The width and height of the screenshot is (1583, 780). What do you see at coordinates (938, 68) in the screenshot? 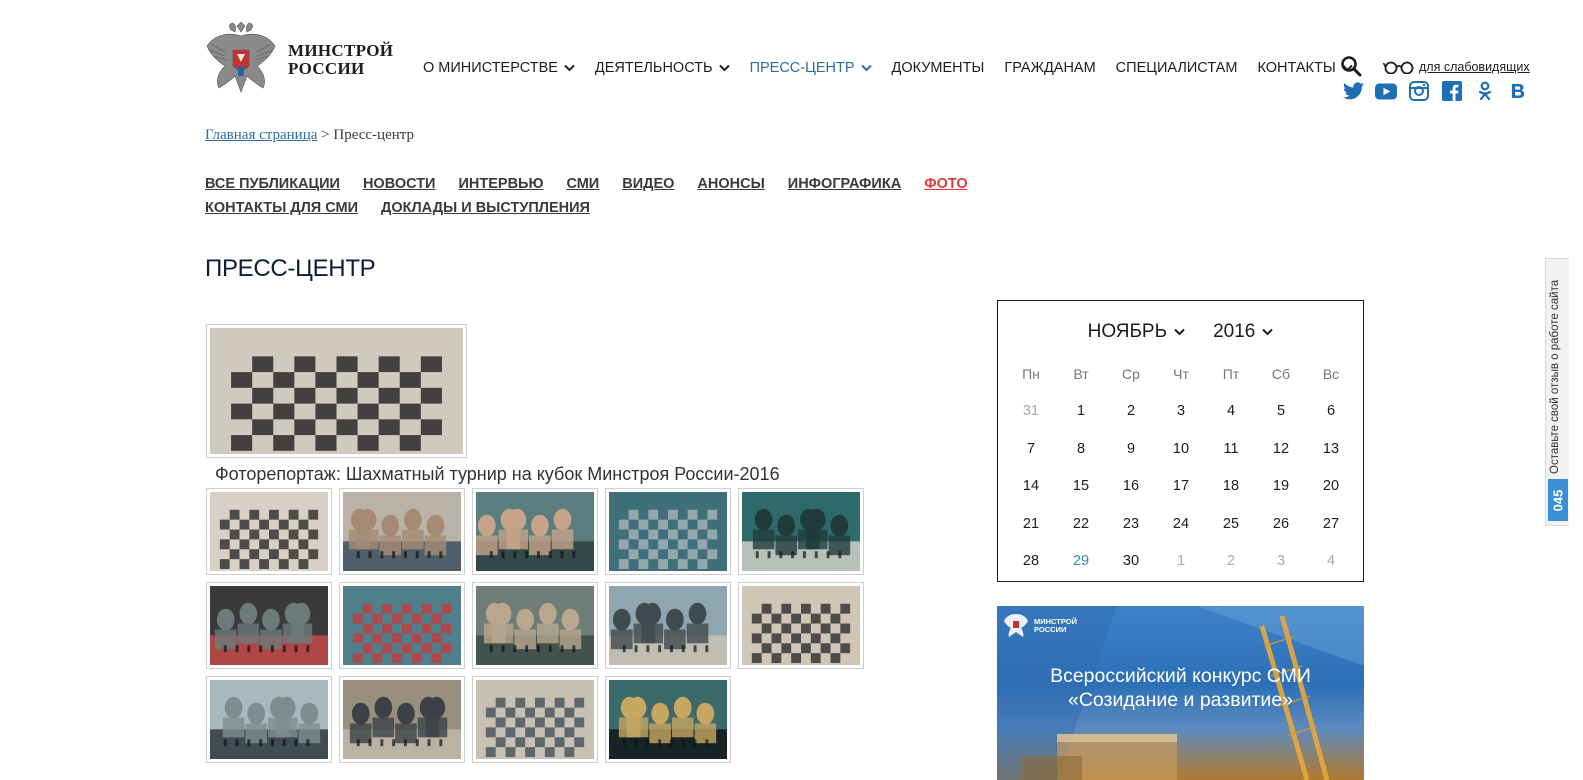
I see `nav-item-3: ДОКУМЕНТЫ` at bounding box center [938, 68].